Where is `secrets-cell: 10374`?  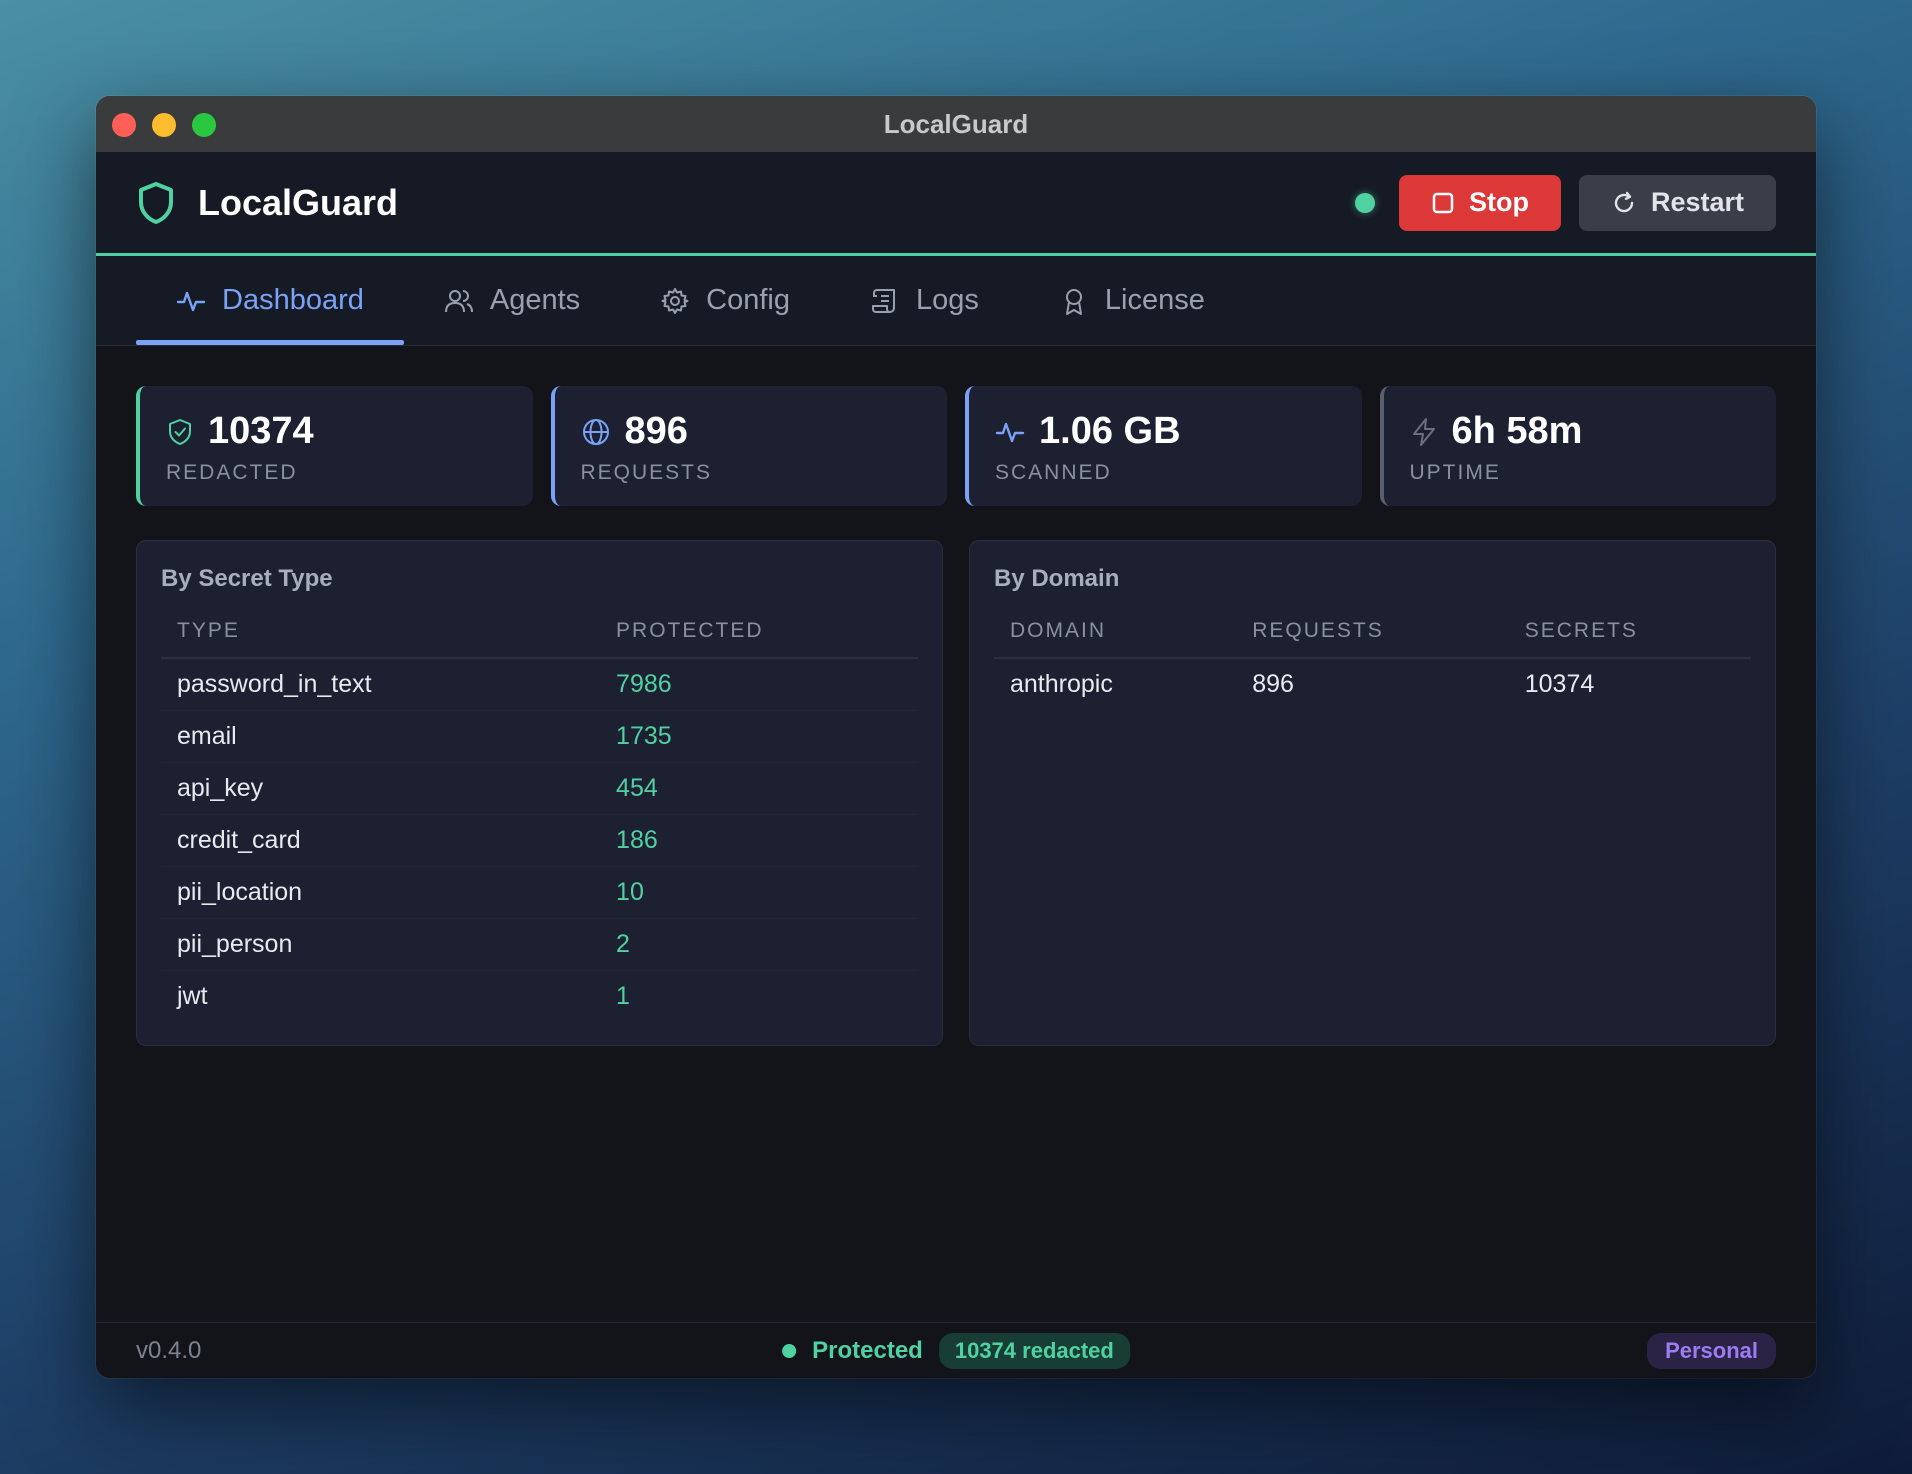
secrets-cell: 10374 is located at coordinates (1559, 684).